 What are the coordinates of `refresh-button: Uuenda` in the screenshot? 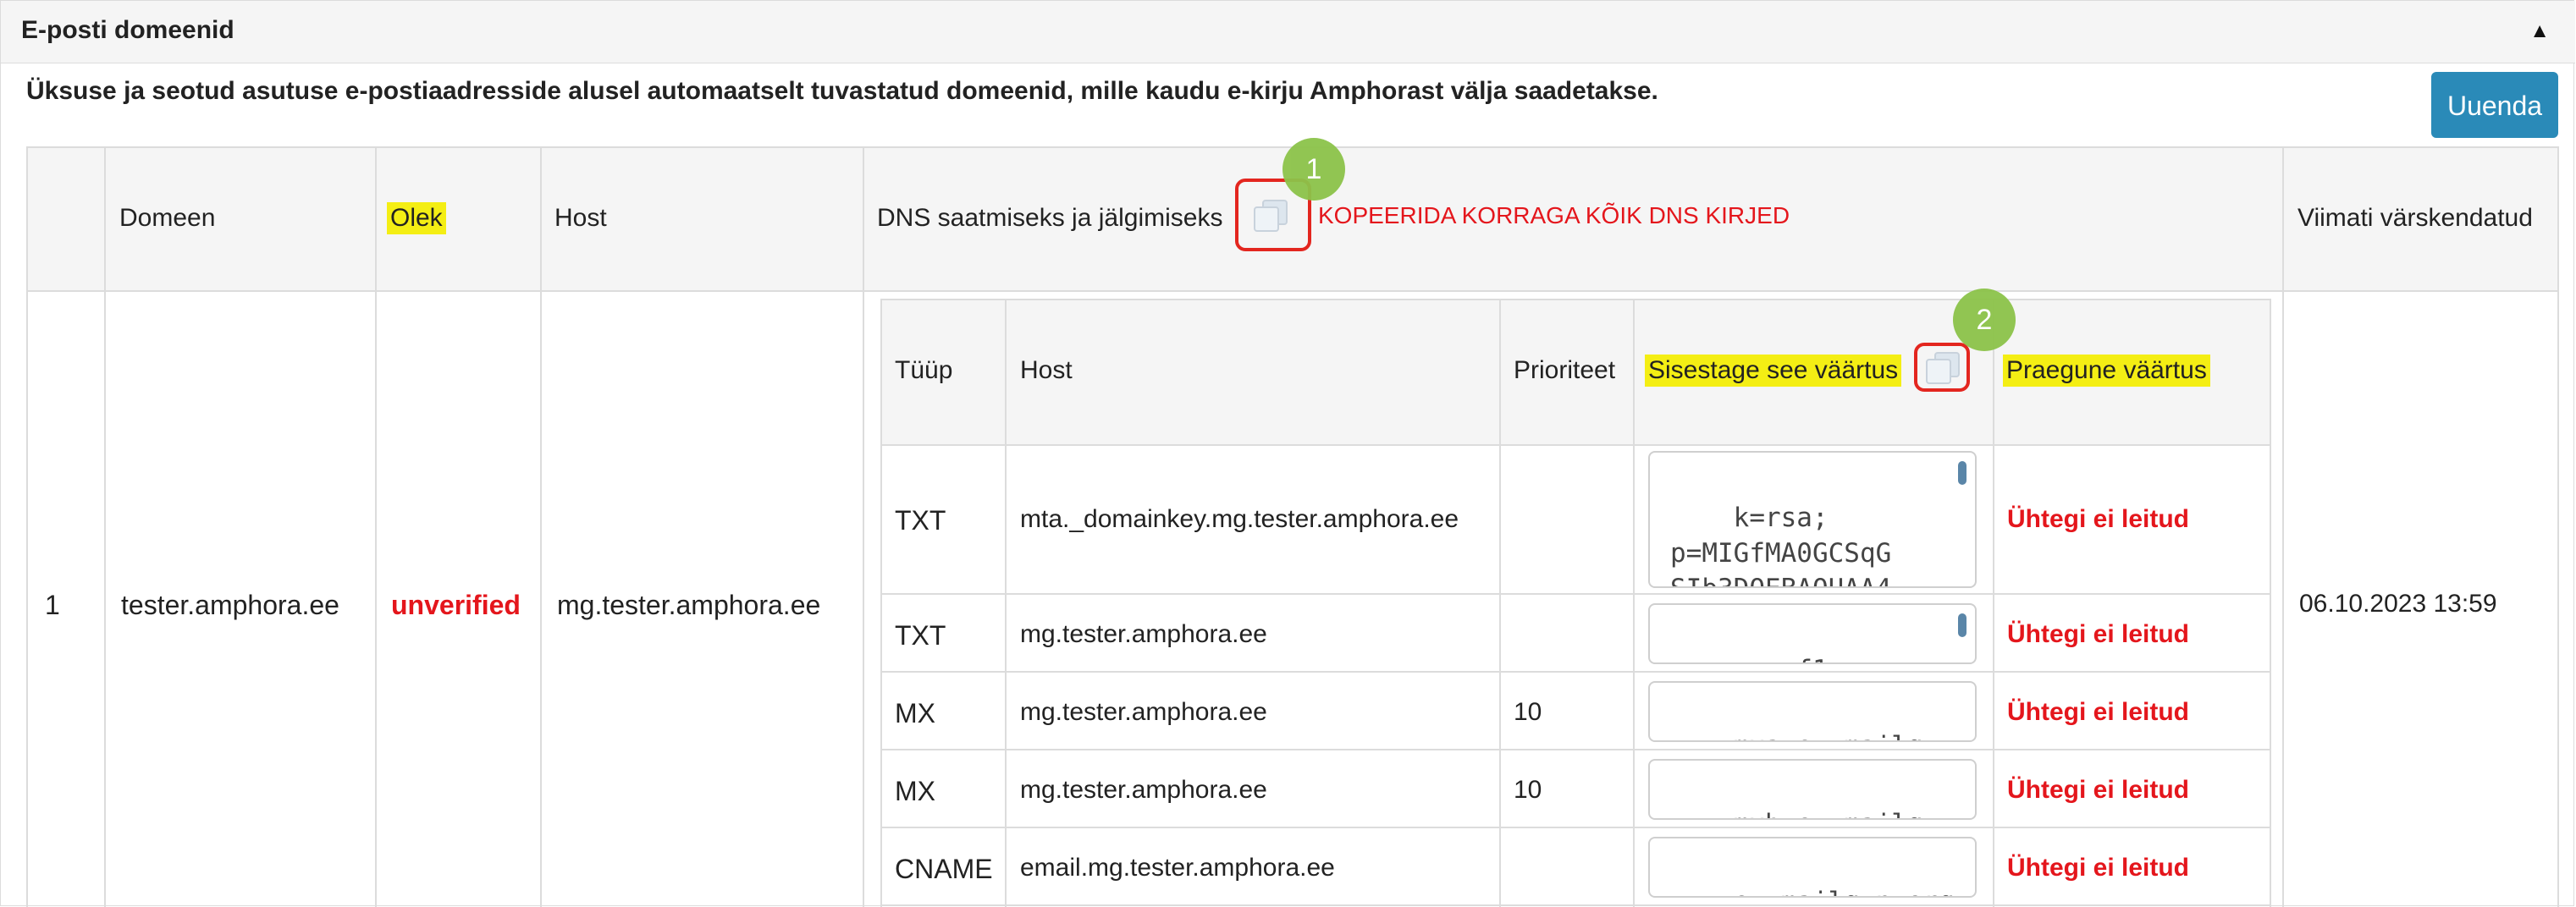 It's located at (2494, 105).